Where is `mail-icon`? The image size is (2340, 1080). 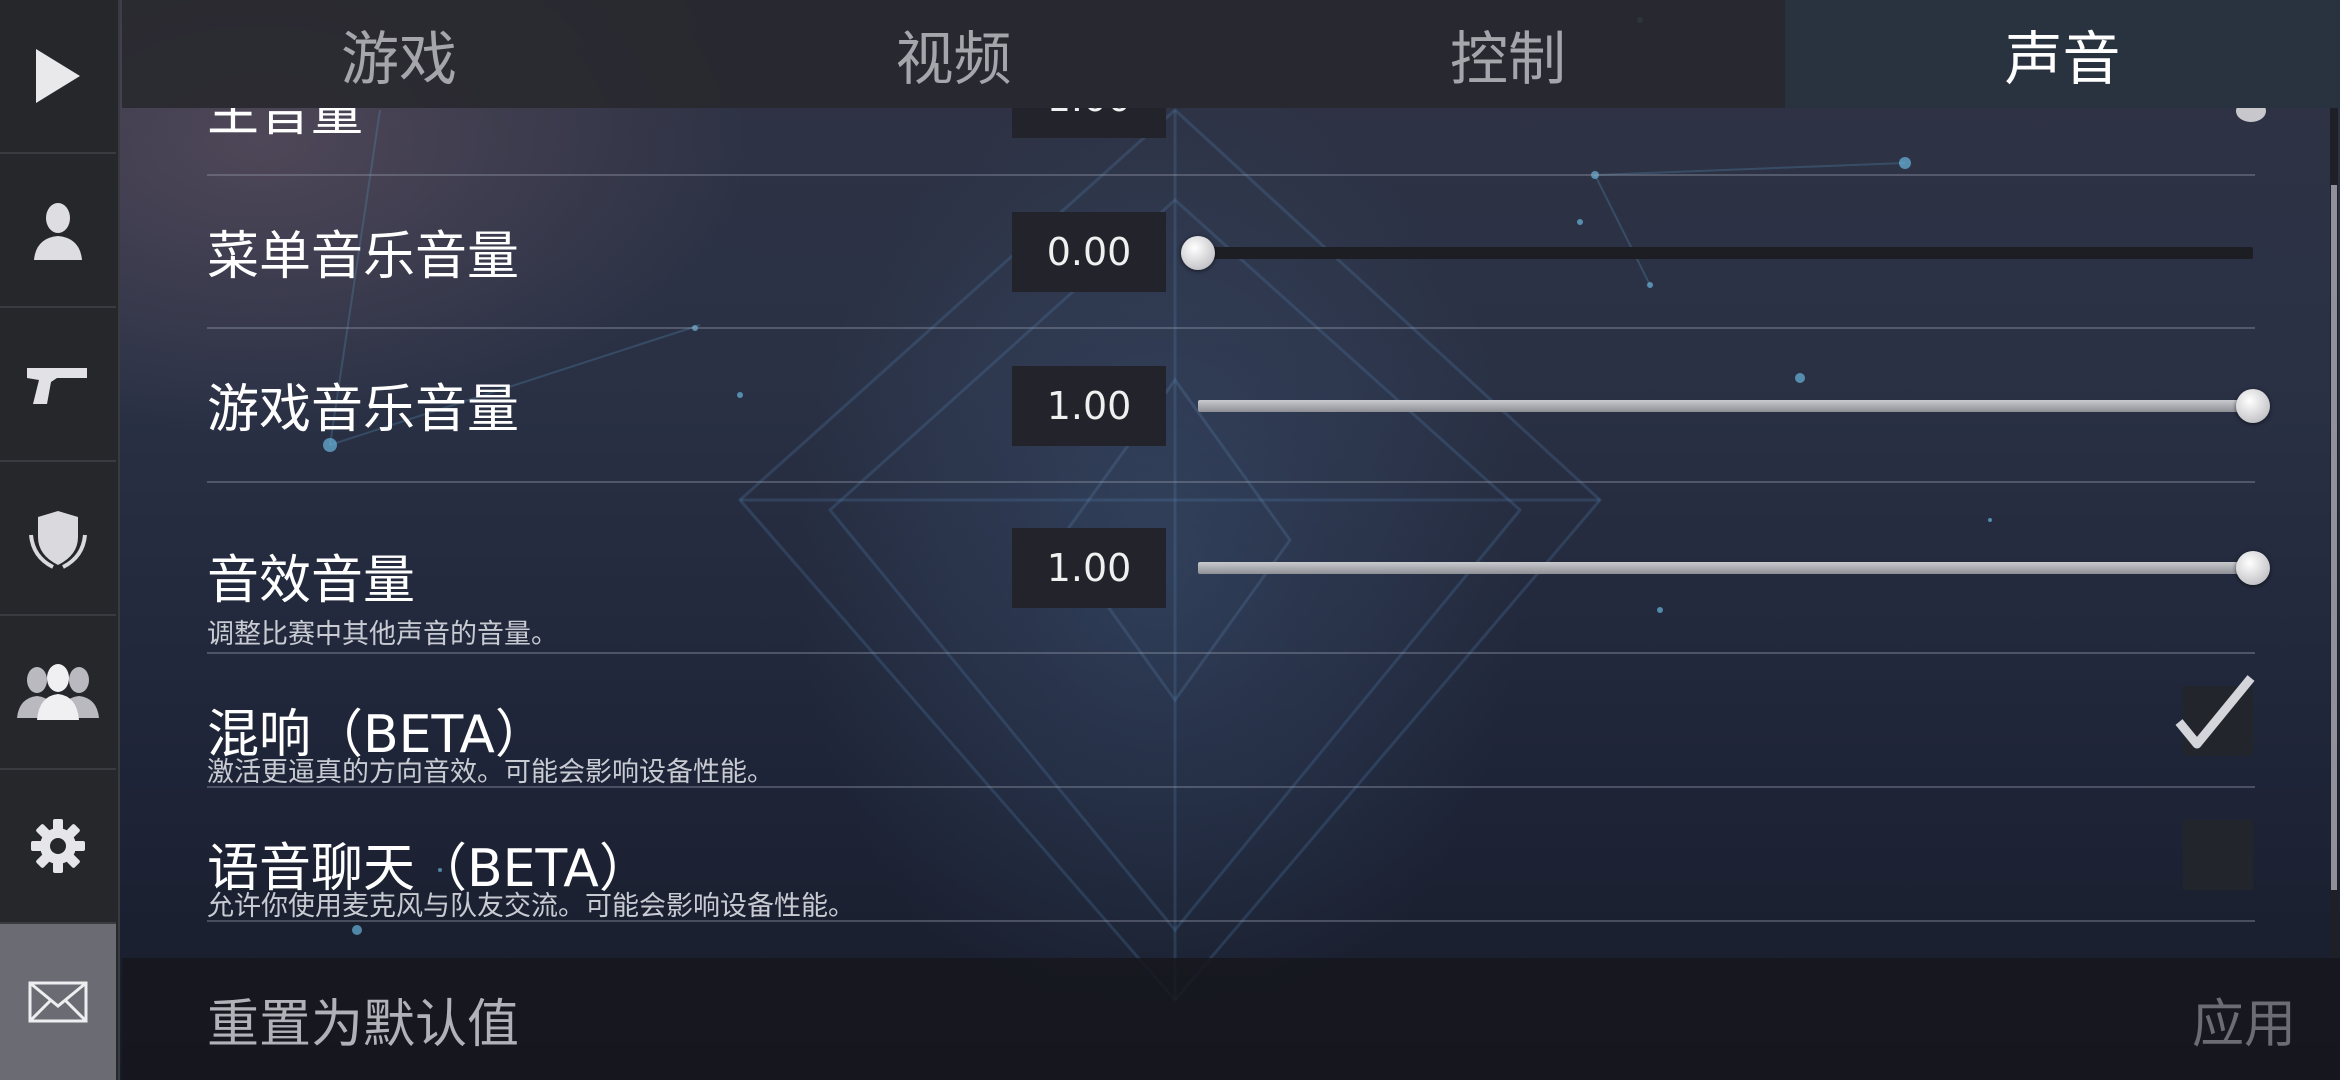
mail-icon is located at coordinates (58, 1002).